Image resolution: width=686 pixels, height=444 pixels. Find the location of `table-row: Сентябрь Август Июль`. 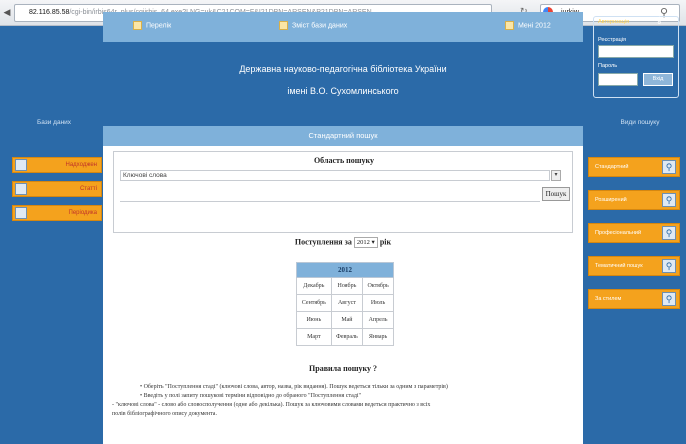

table-row: Сентябрь Август Июль is located at coordinates (345, 303).